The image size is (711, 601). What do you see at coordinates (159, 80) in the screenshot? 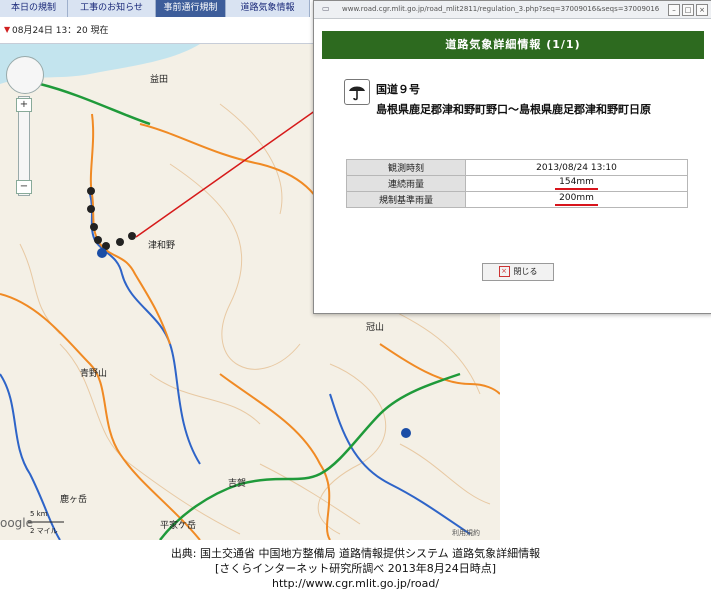
I see `map-label-masuda: 益田` at bounding box center [159, 80].